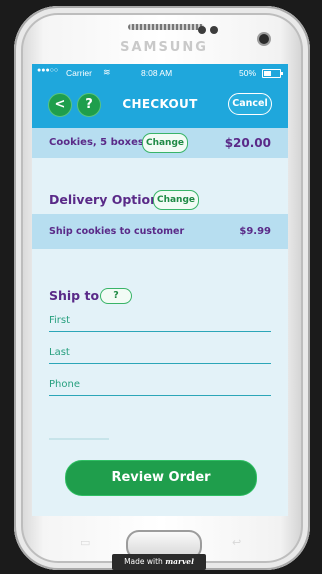  What do you see at coordinates (214, 30) in the screenshot?
I see `light-sensor` at bounding box center [214, 30].